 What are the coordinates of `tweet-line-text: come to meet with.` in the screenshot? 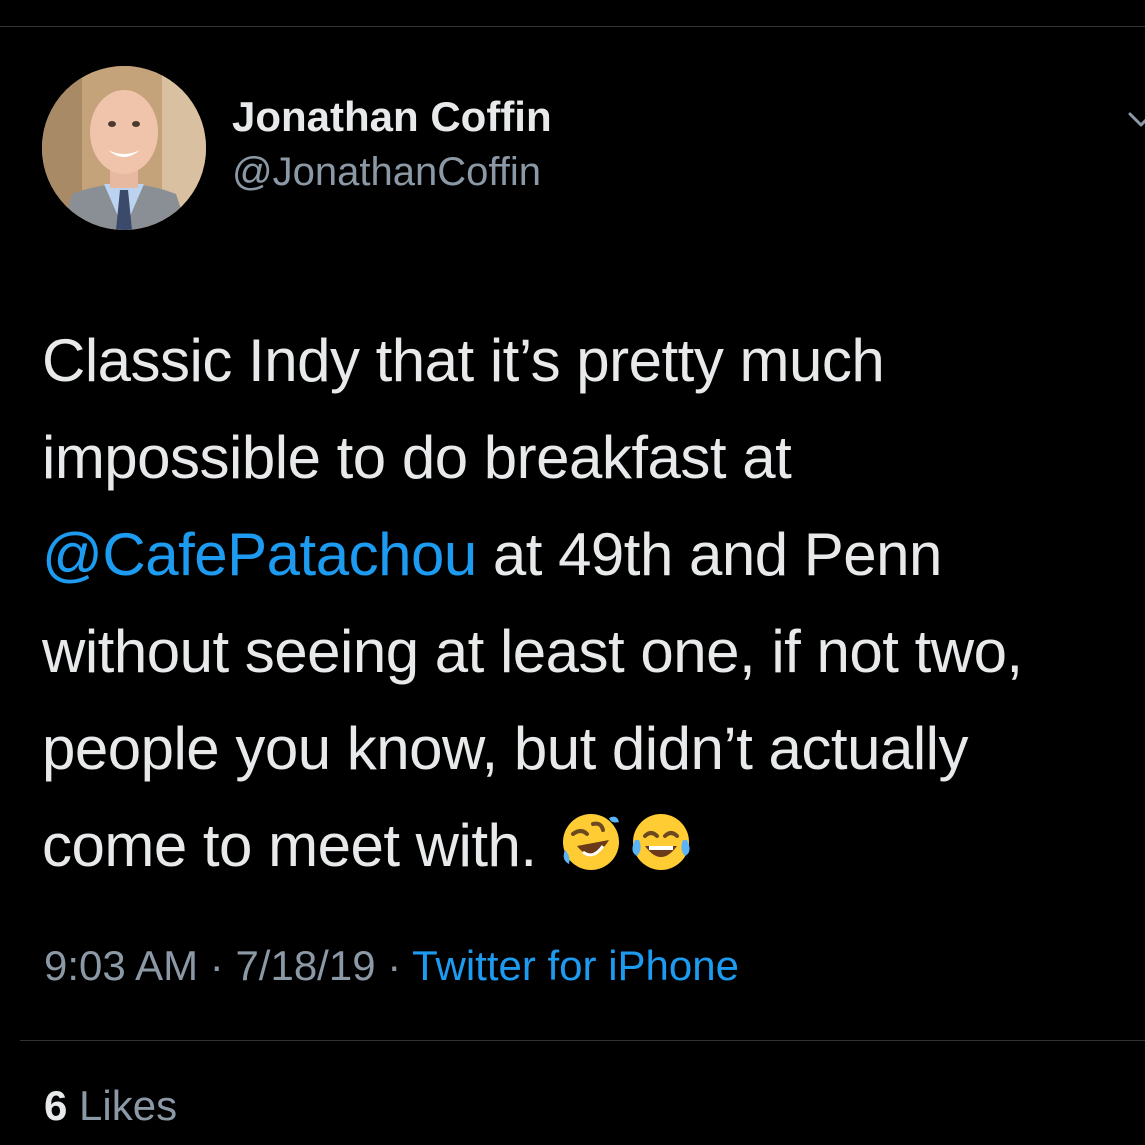 It's located at (297, 845).